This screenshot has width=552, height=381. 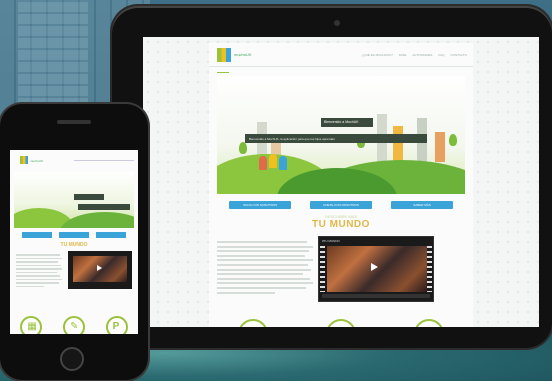 I want to click on tablet-camera, so click(x=337, y=23).